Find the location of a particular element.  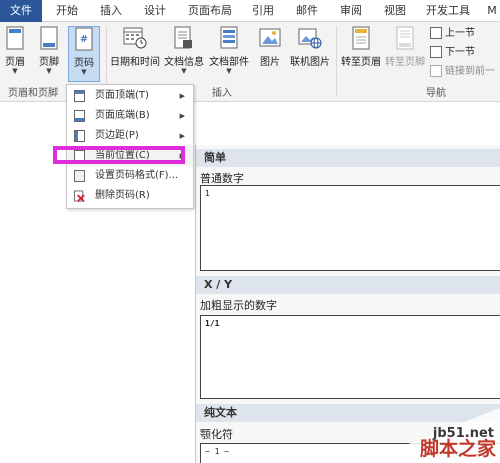

goto-header-button: 转至页眉 is located at coordinates (361, 54).